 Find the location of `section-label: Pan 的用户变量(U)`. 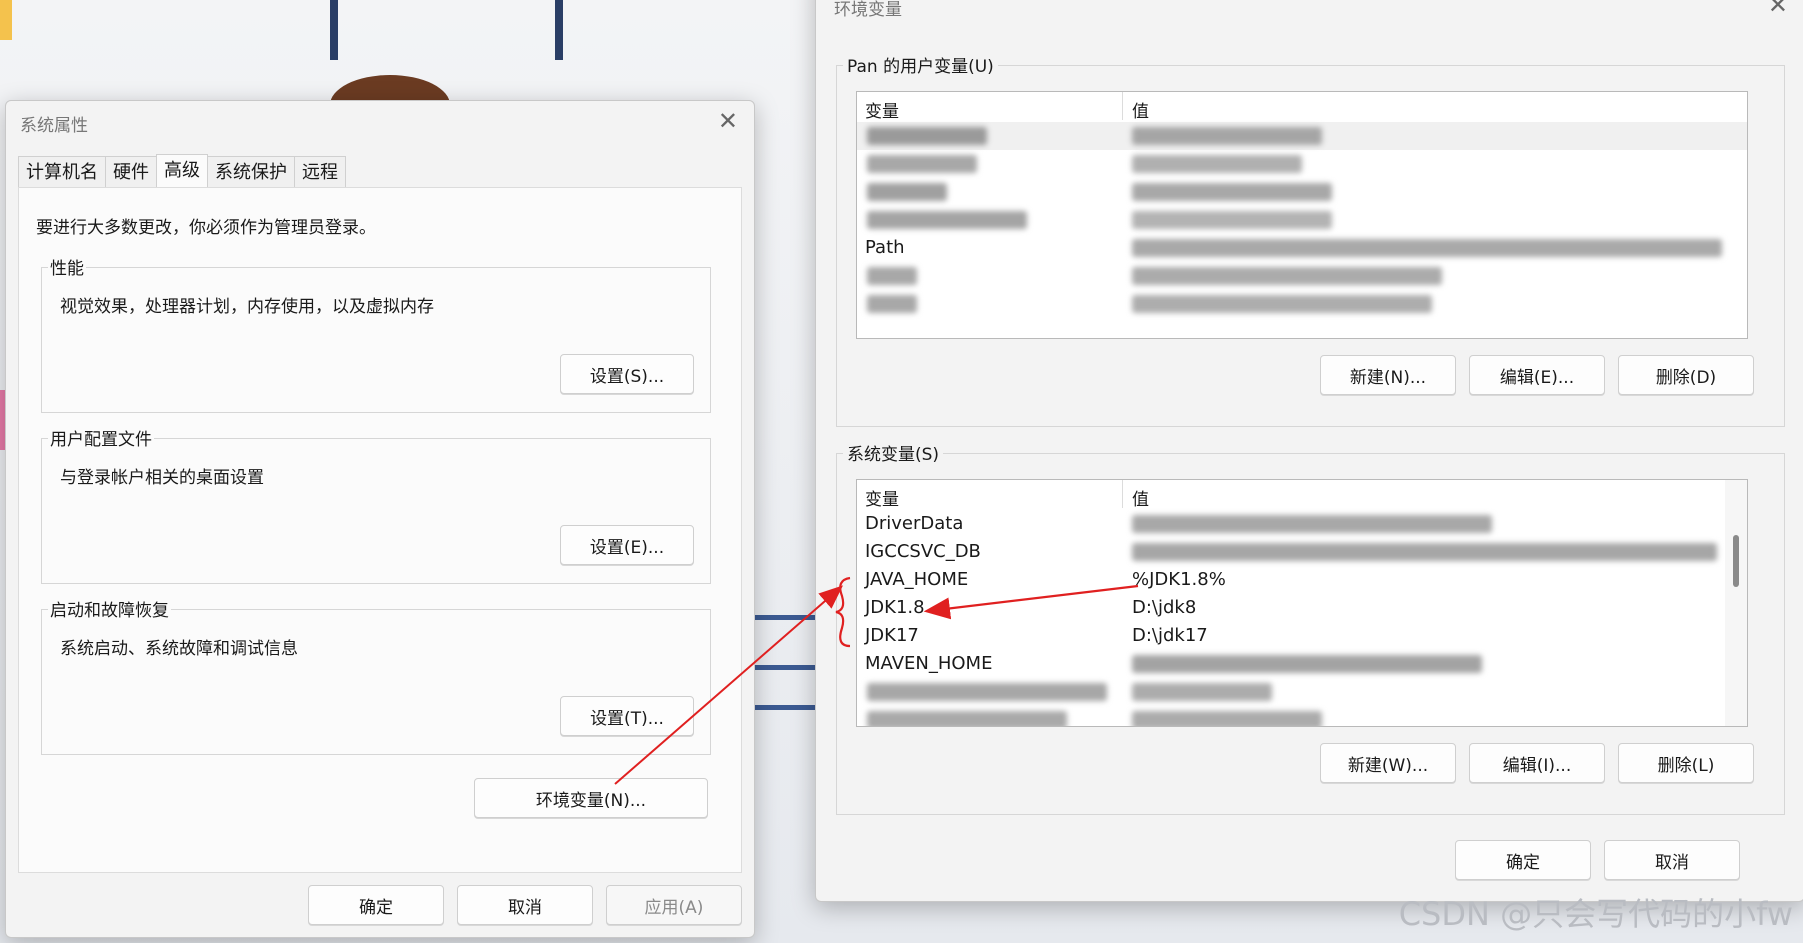

section-label: Pan 的用户变量(U) is located at coordinates (920, 64).